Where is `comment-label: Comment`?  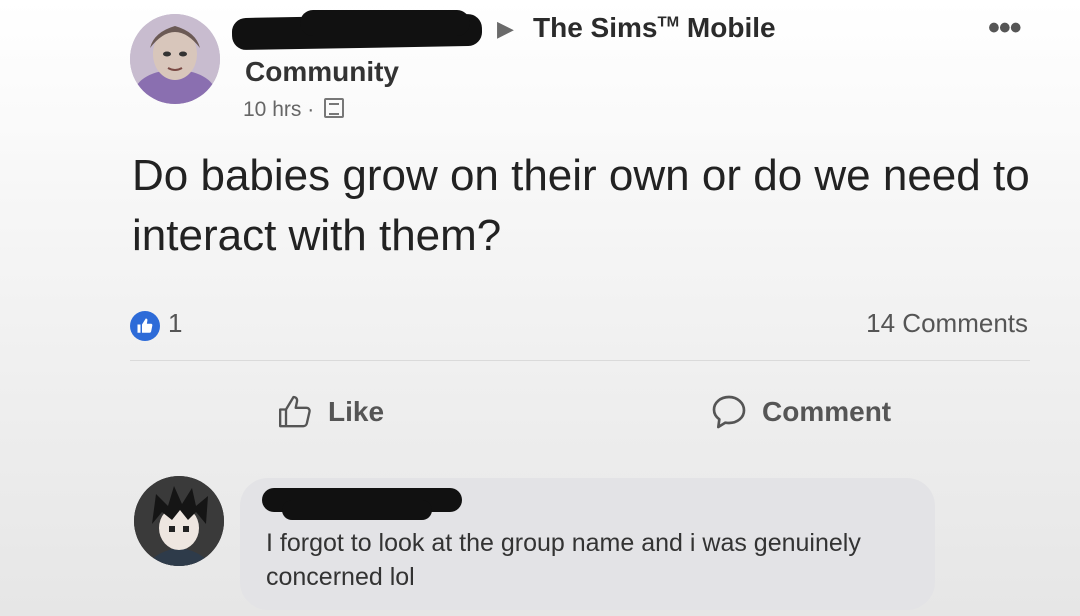
comment-label: Comment is located at coordinates (827, 411).